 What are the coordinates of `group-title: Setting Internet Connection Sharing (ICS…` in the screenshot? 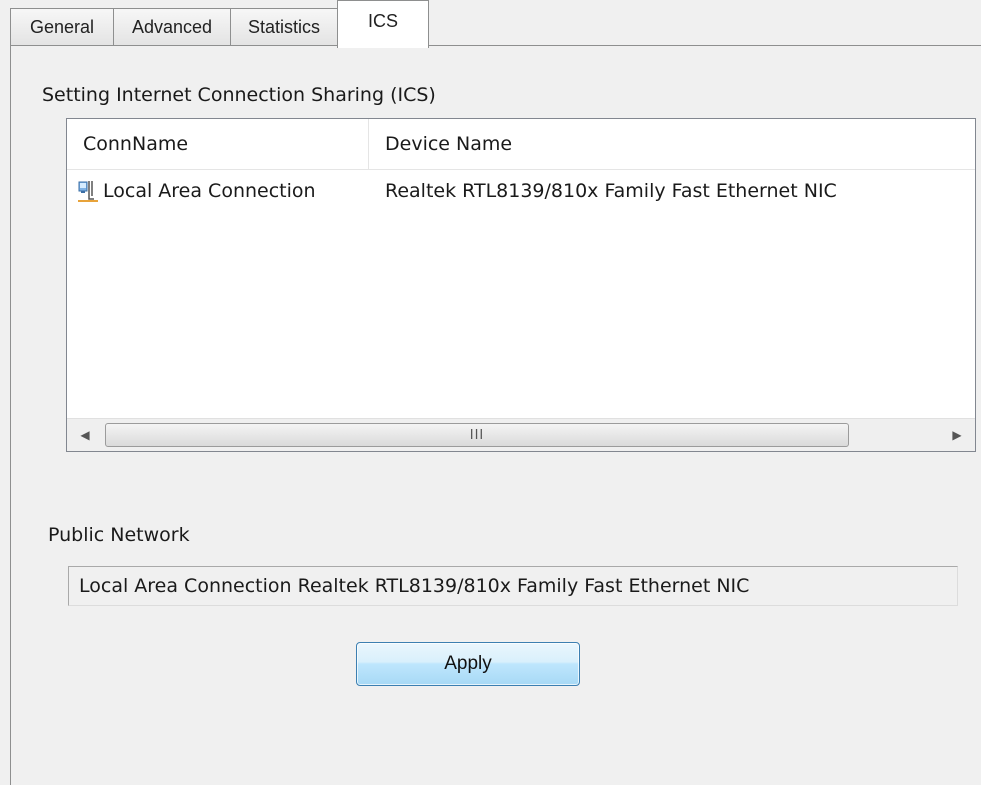 It's located at (239, 95).